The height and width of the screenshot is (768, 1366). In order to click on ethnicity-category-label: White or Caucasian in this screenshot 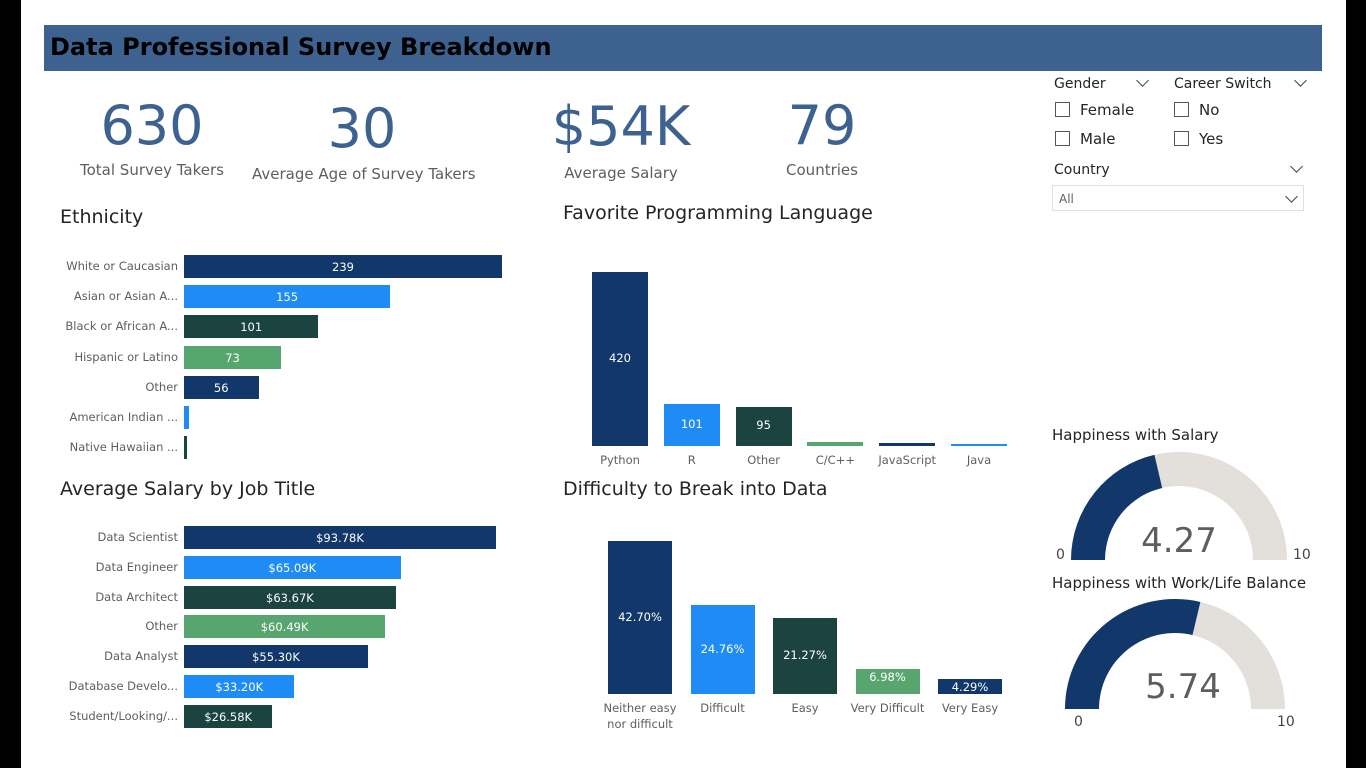, I will do `click(122, 266)`.